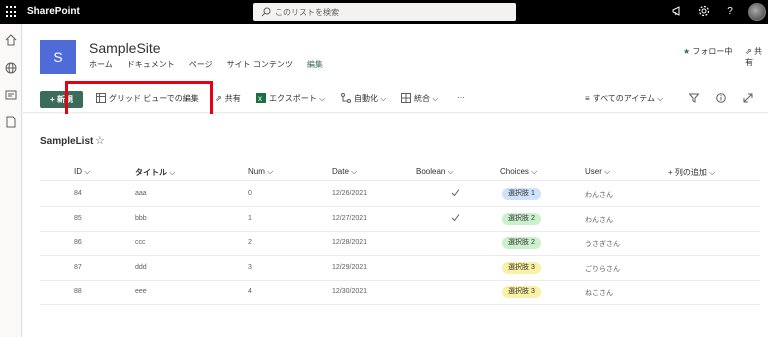 The height and width of the screenshot is (337, 768). Describe the element at coordinates (400, 219) in the screenshot. I see `table-row: 85 bbb 1 12/27/2021 わんさん 選択肢 2` at that location.